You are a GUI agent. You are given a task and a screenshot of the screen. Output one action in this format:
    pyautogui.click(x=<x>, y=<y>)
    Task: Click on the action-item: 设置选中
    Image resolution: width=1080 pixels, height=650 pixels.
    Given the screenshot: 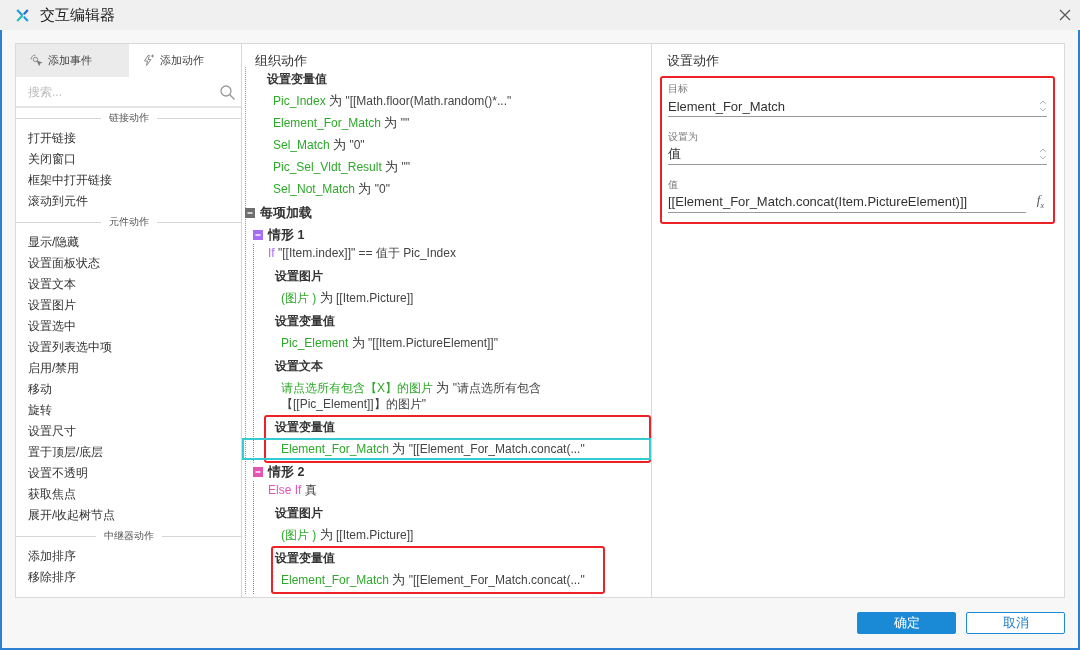 What is the action you would take?
    pyautogui.click(x=128, y=326)
    